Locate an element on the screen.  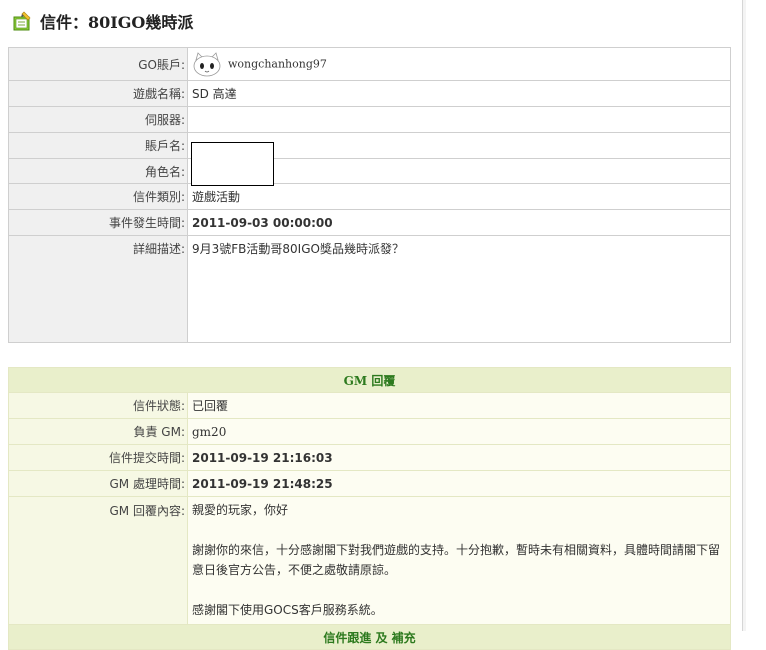
reply-body-line2: 意日後官方公告，不便之處敬請原諒。 is located at coordinates (294, 570).